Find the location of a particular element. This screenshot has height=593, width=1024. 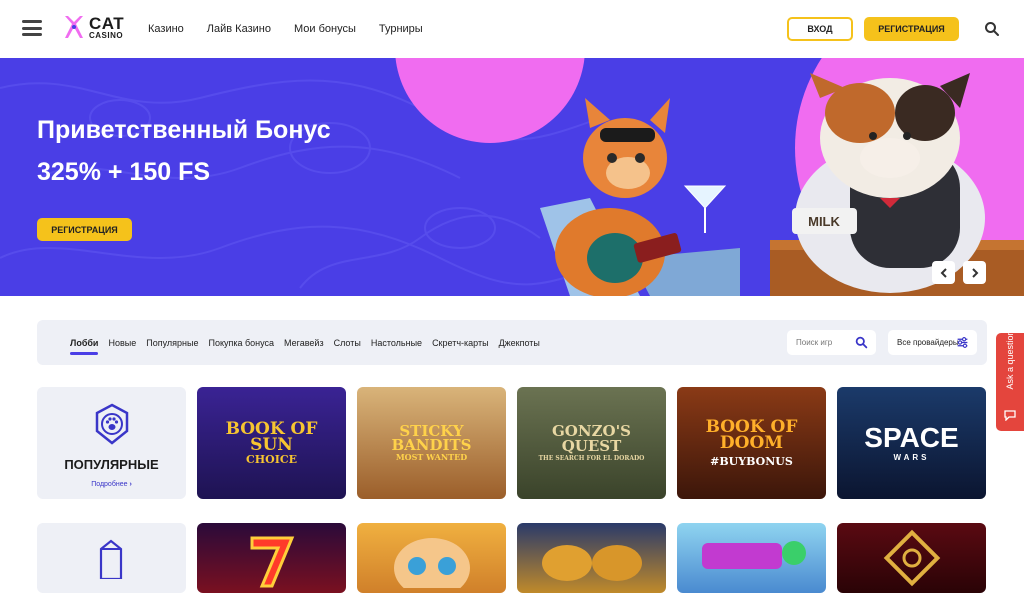

chinese-knot-icon is located at coordinates (911, 558).